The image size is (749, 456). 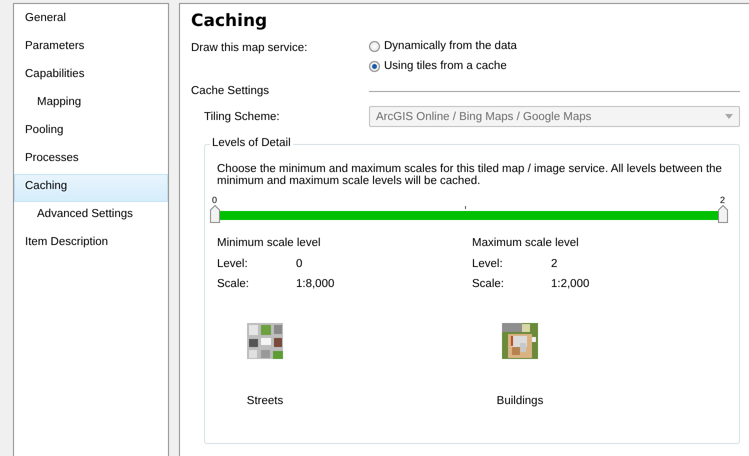 I want to click on section-heading: Cache Settings, so click(x=230, y=91).